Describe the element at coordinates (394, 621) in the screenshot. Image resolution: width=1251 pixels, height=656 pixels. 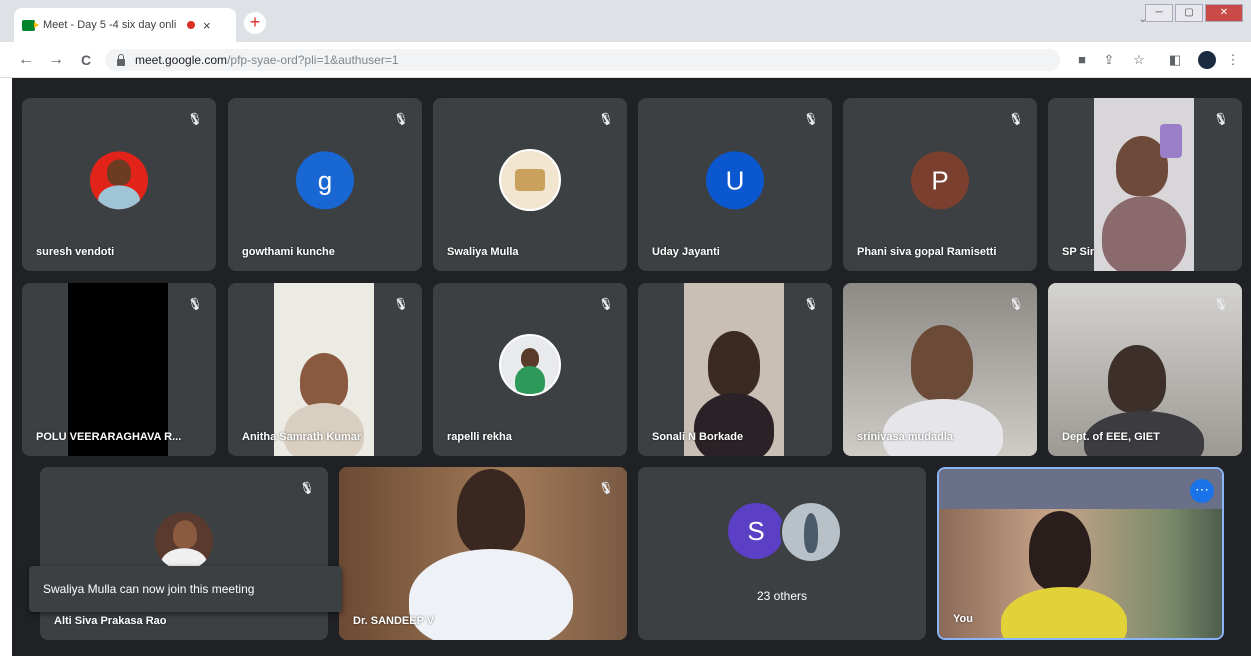
I see `participant-name: Dr. SANDEEP V` at that location.